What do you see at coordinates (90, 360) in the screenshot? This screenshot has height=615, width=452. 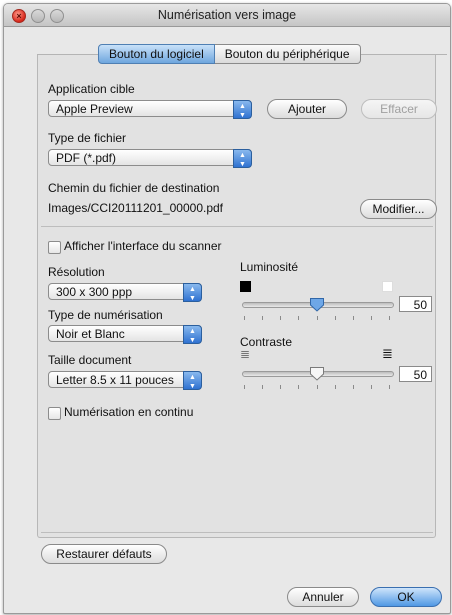 I see `doc-size-label: Taille document` at bounding box center [90, 360].